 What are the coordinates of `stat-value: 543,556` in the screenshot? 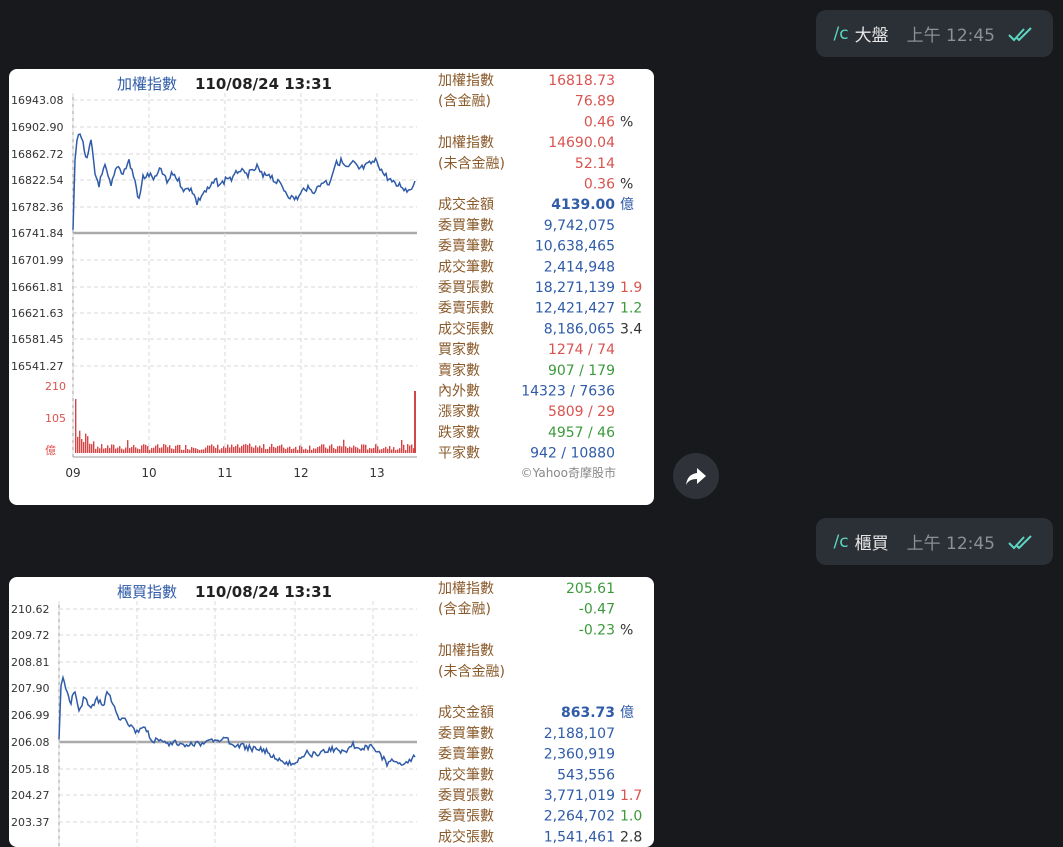 It's located at (586, 775).